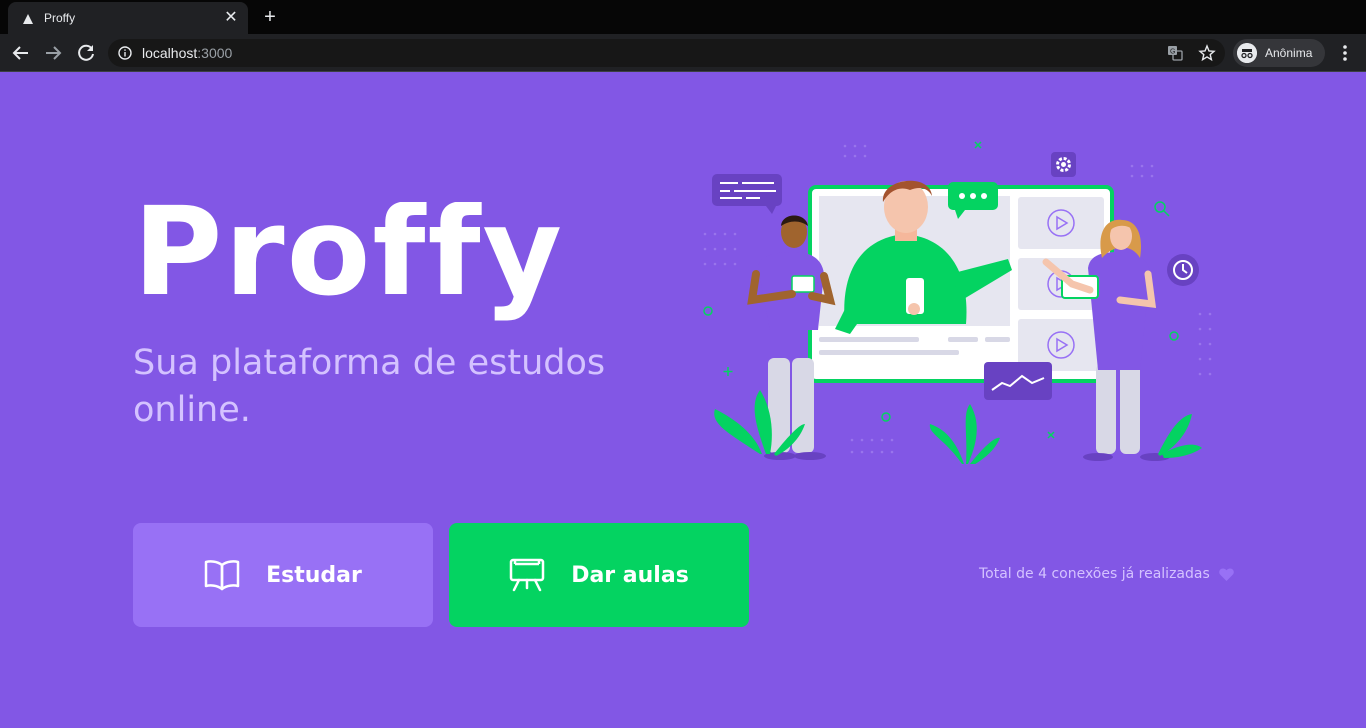  Describe the element at coordinates (314, 575) in the screenshot. I see `study-button-label: Estudar` at that location.